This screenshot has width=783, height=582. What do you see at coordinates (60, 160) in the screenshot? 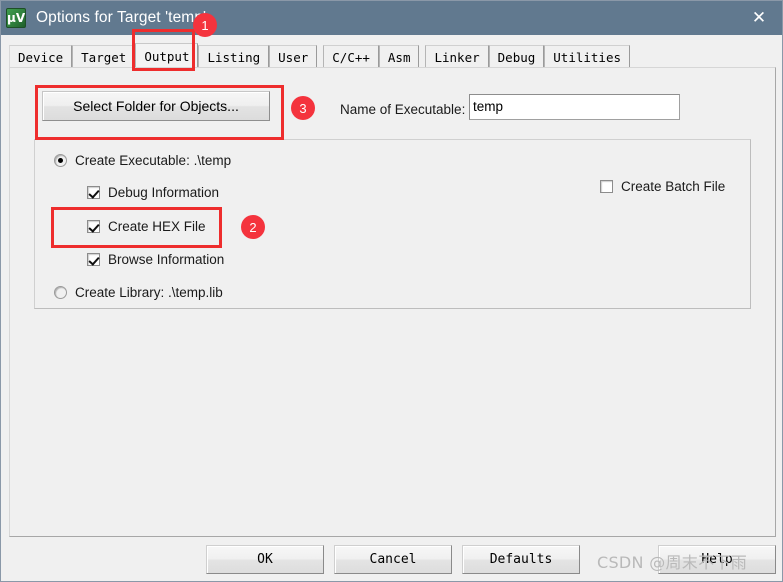
I see `create-executable-radio` at bounding box center [60, 160].